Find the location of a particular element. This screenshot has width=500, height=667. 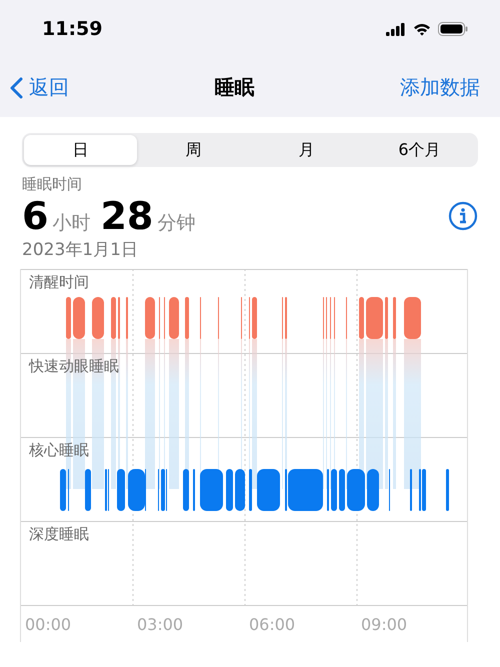

add-data-link: 添加数据 is located at coordinates (440, 87).